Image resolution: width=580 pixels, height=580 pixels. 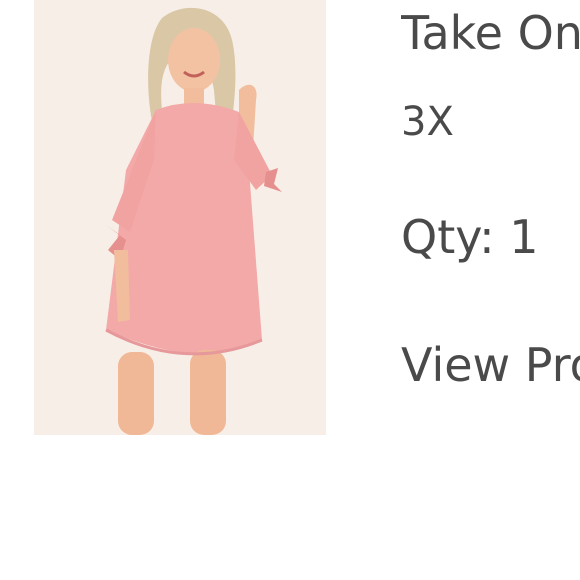 I want to click on product-quantity: Qty: 1, so click(x=470, y=237).